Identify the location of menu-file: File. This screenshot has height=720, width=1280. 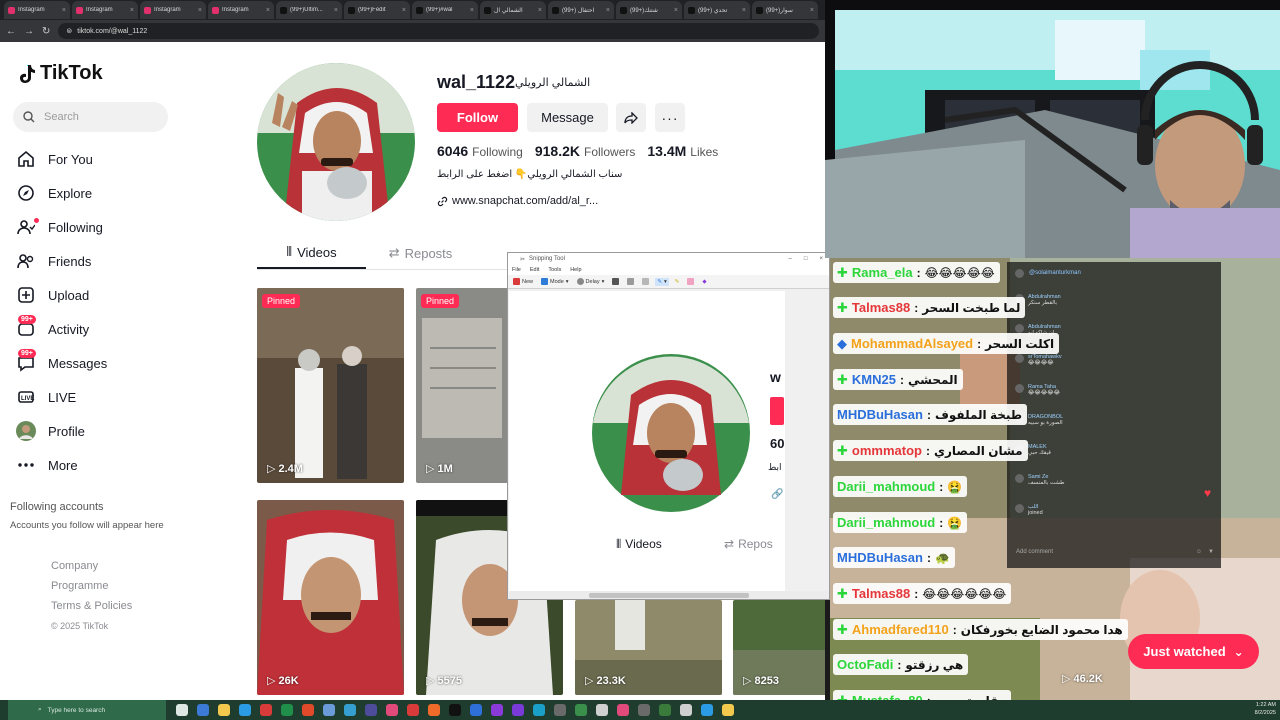
(516, 270).